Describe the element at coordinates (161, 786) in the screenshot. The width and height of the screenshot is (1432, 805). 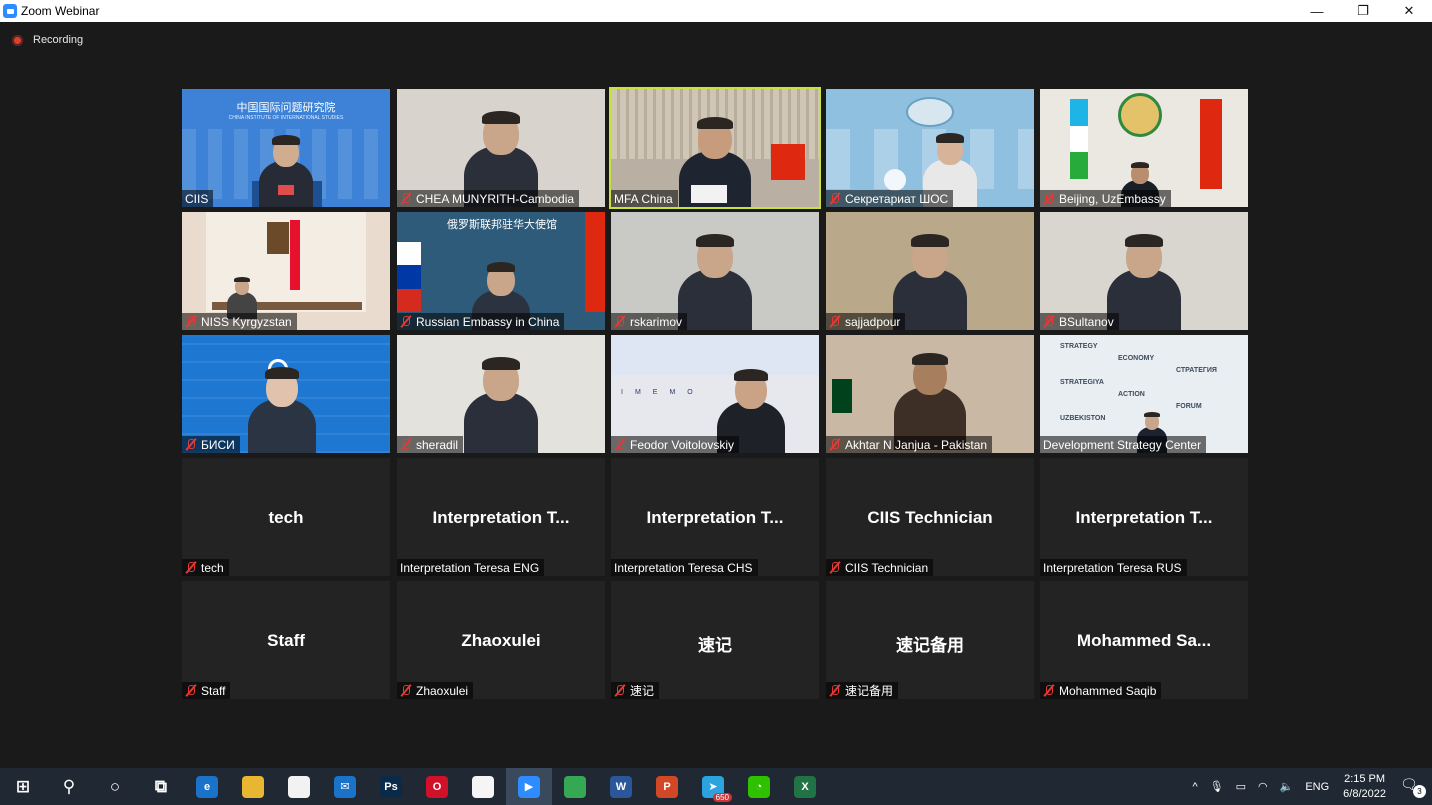
I see `taskbar-button: ⧉` at that location.